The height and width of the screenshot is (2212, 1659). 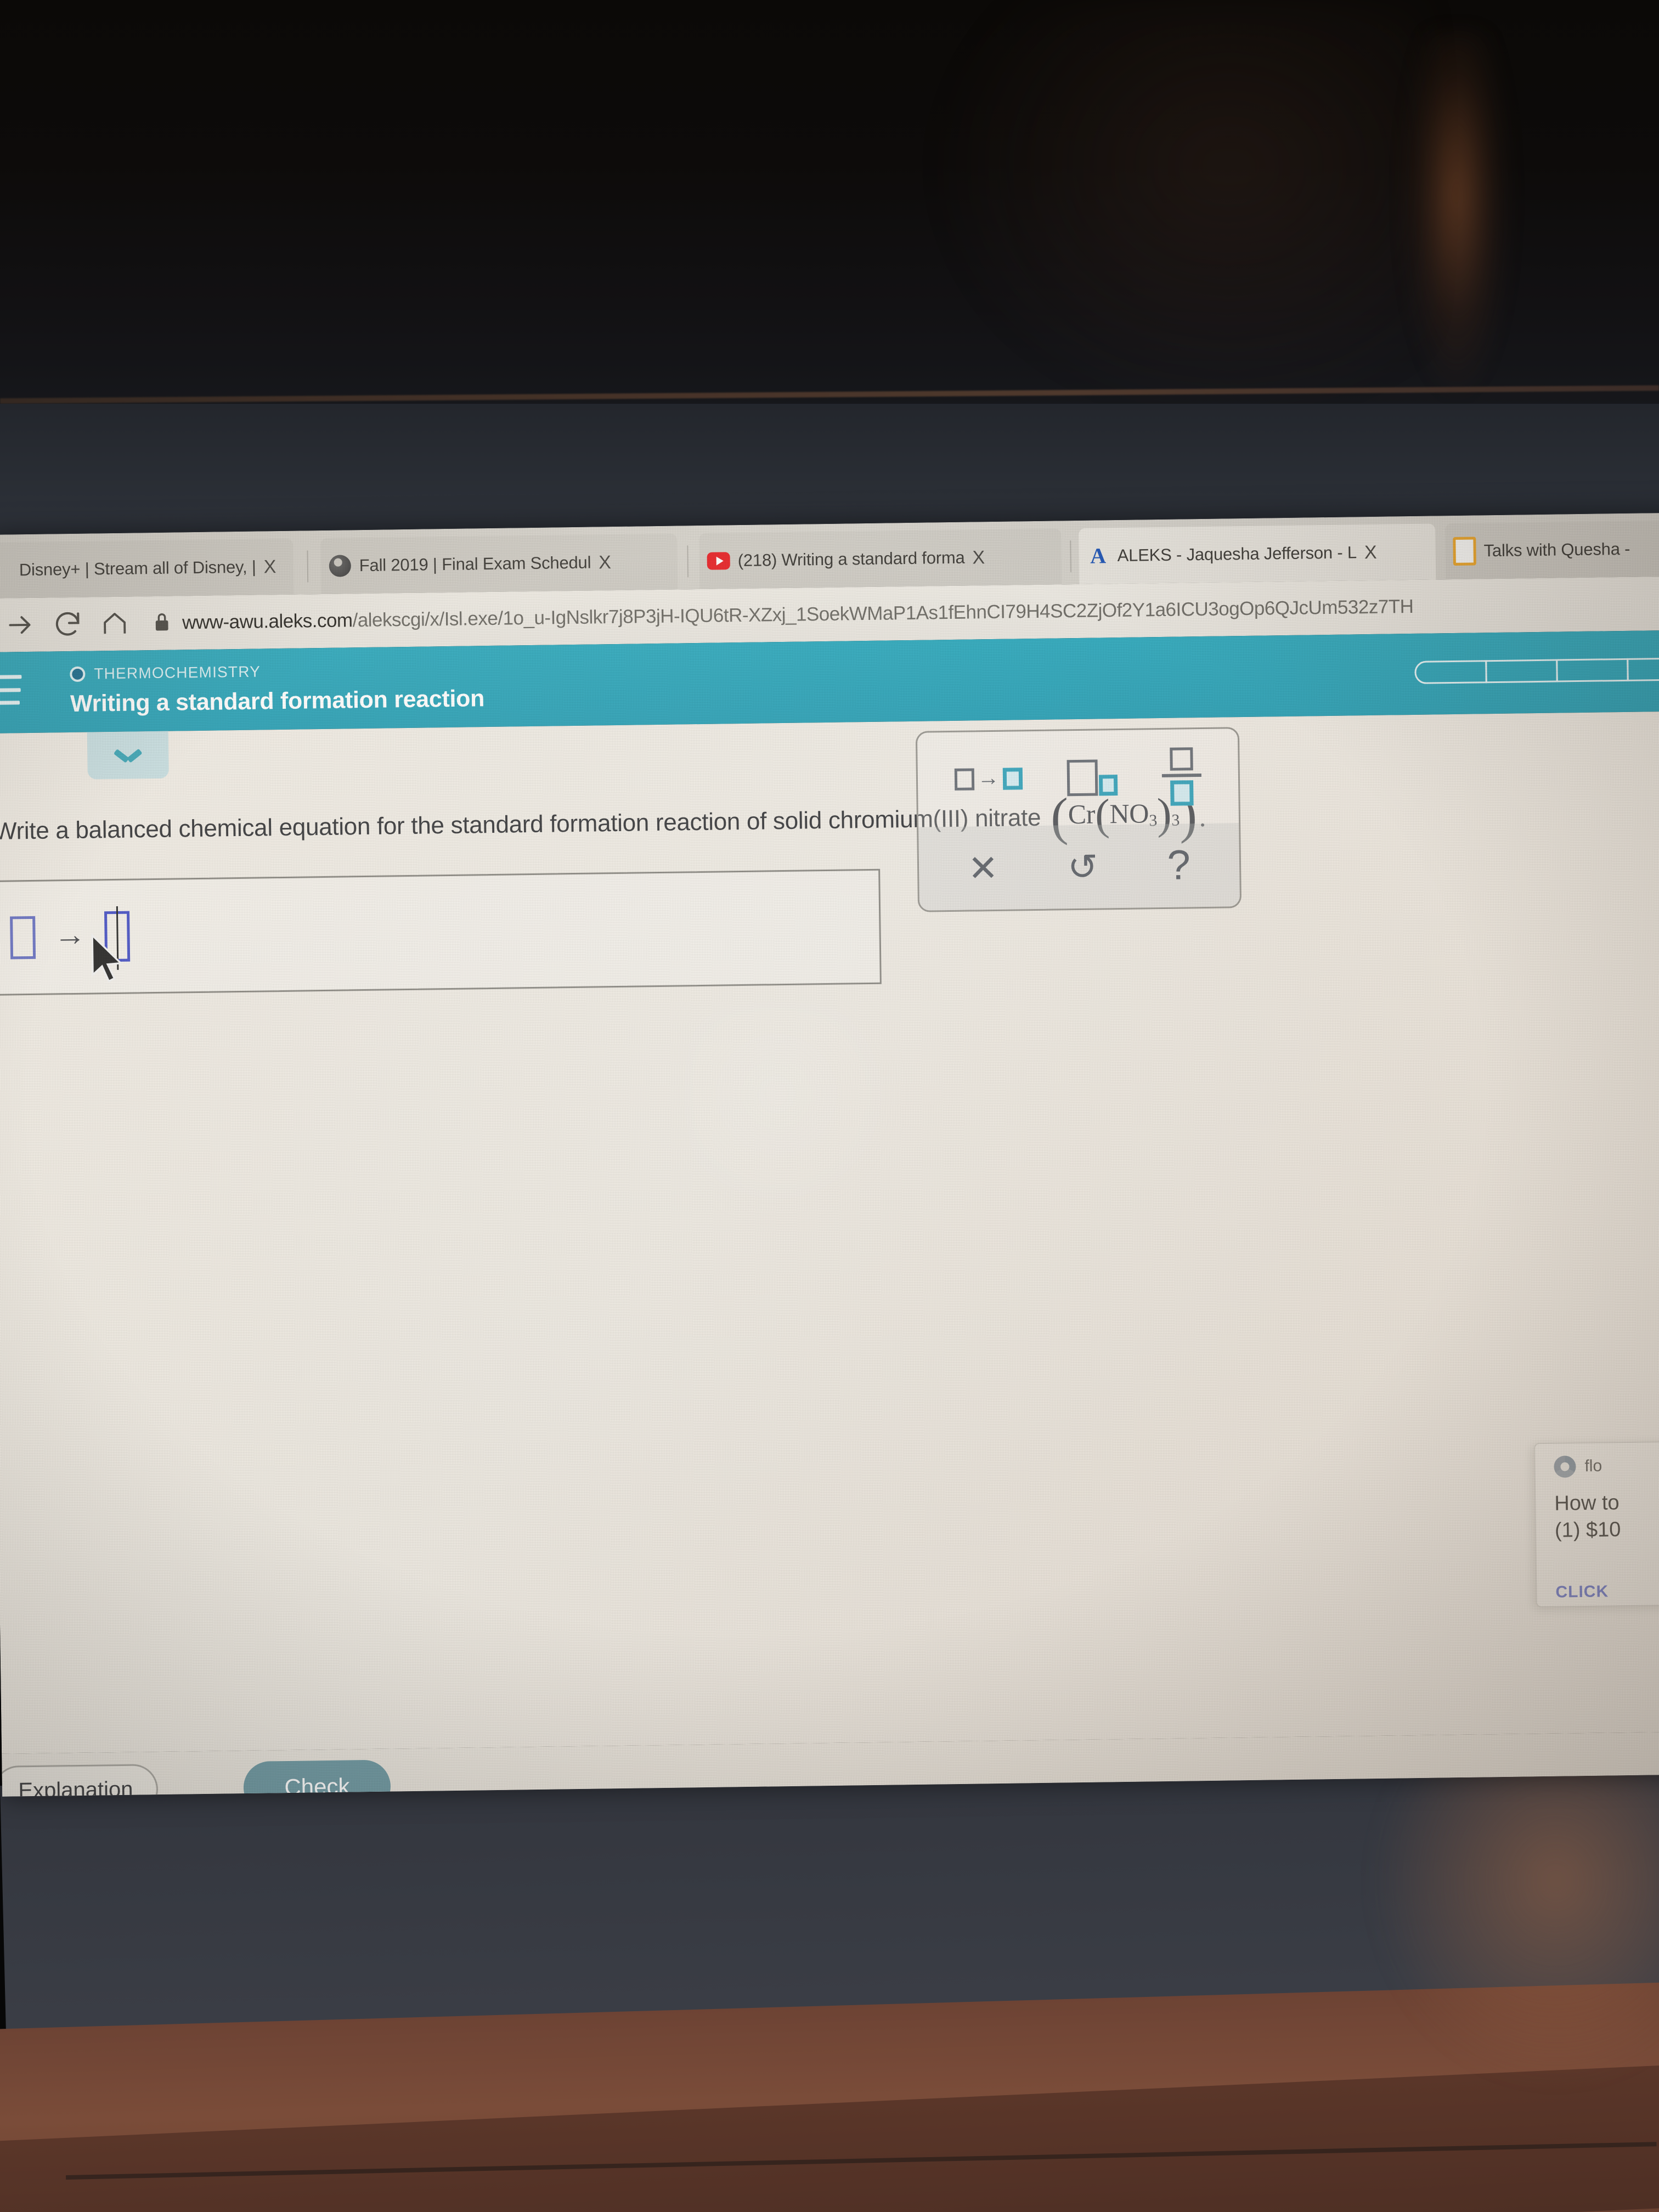 What do you see at coordinates (1237, 554) in the screenshot?
I see `tab-title: ALEKS - Jaquesha Jefferson - L` at bounding box center [1237, 554].